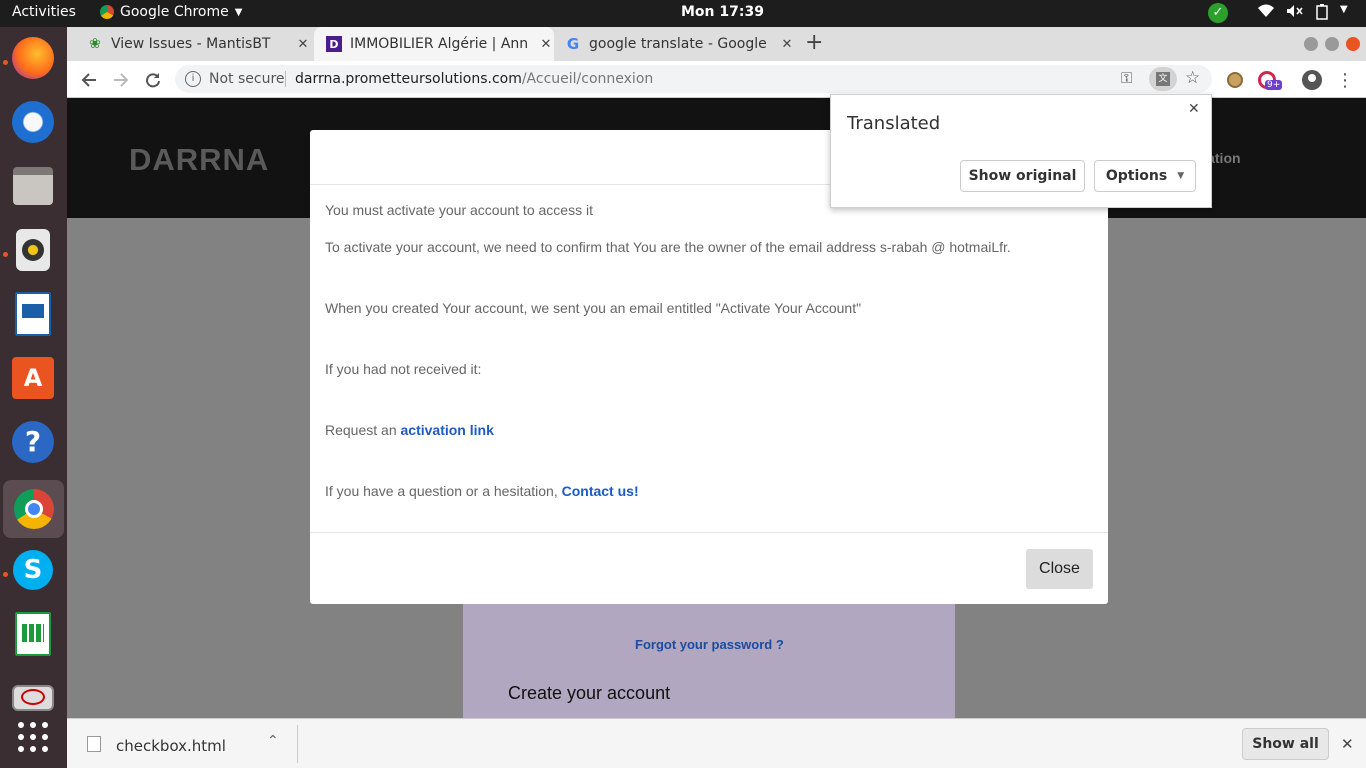 Image resolution: width=1366 pixels, height=768 pixels. What do you see at coordinates (573, 44) in the screenshot?
I see `google-favicon-icon: G` at bounding box center [573, 44].